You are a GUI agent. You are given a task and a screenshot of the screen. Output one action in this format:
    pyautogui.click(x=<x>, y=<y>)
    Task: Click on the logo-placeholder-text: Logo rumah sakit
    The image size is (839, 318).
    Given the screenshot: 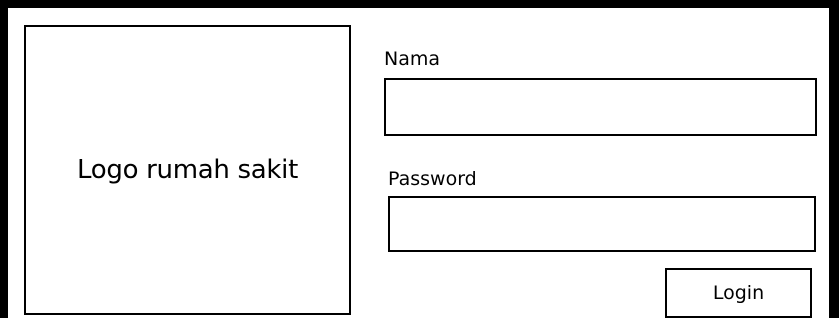 What is the action you would take?
    pyautogui.click(x=187, y=170)
    